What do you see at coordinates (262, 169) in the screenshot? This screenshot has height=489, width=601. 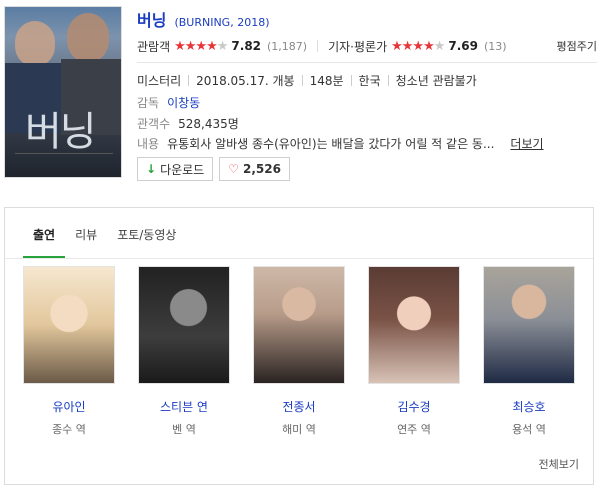 I see `like-count: 2,526` at bounding box center [262, 169].